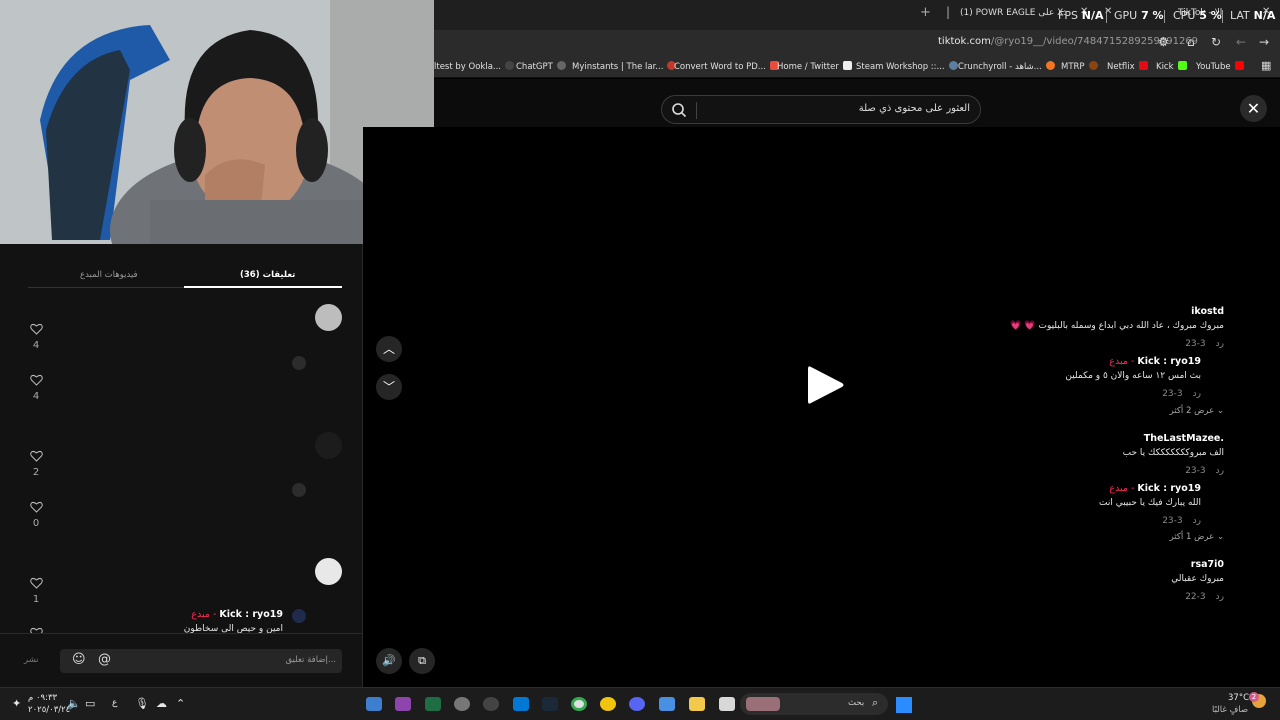 The width and height of the screenshot is (1280, 720). I want to click on file-explorer-icon, so click(727, 704).